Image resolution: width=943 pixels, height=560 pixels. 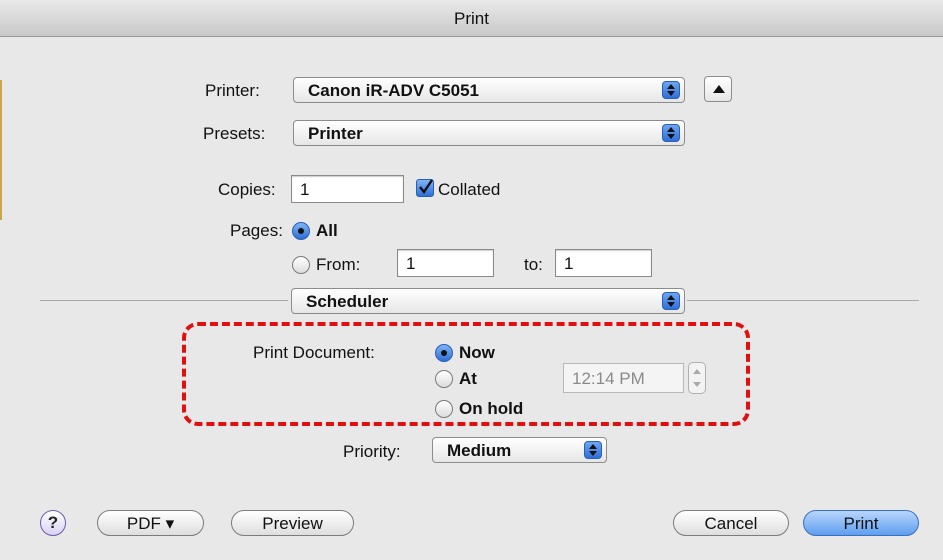 What do you see at coordinates (477, 352) in the screenshot?
I see `print-now-label: Now` at bounding box center [477, 352].